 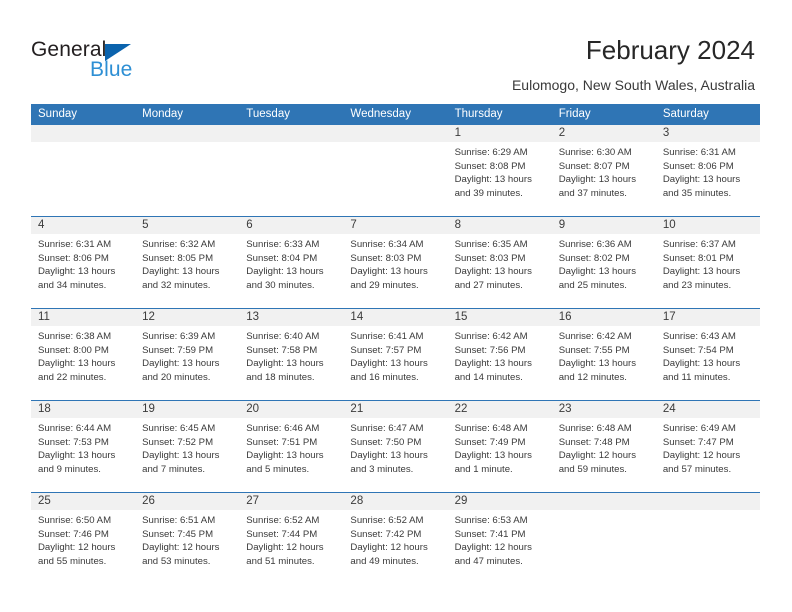 I want to click on sunrise-time: Sunrise: 6:29 AM, so click(x=491, y=152).